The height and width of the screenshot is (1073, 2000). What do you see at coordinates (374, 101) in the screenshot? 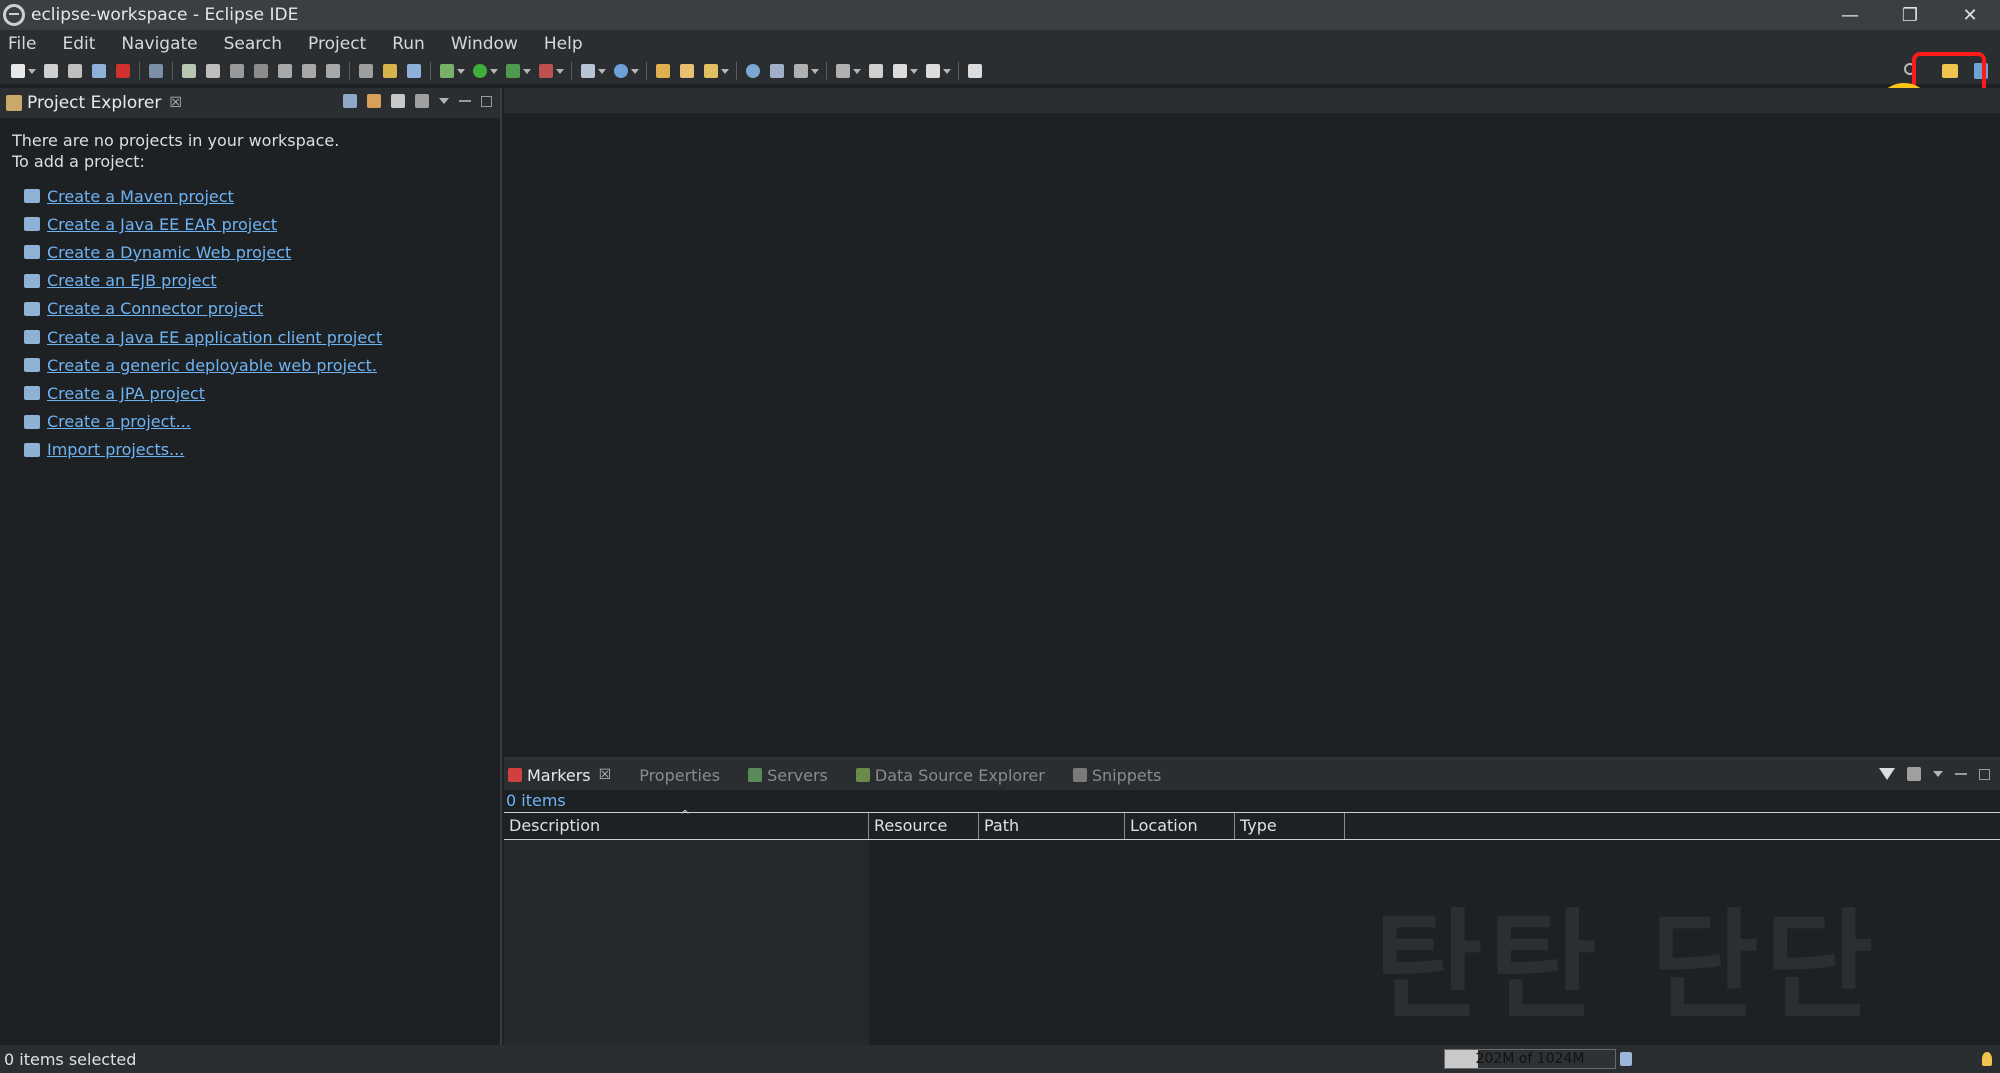
I see `link-with-editor-icon` at bounding box center [374, 101].